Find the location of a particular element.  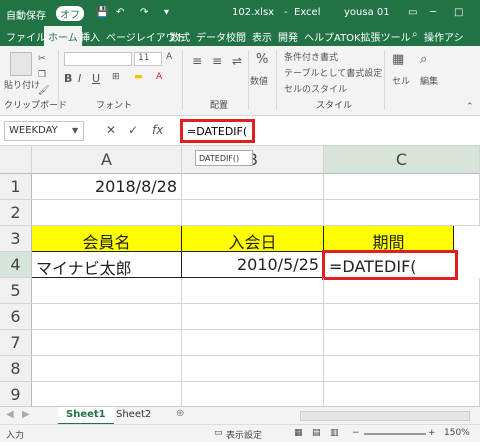

cell-a1: 2018/8/28 is located at coordinates (107, 187).